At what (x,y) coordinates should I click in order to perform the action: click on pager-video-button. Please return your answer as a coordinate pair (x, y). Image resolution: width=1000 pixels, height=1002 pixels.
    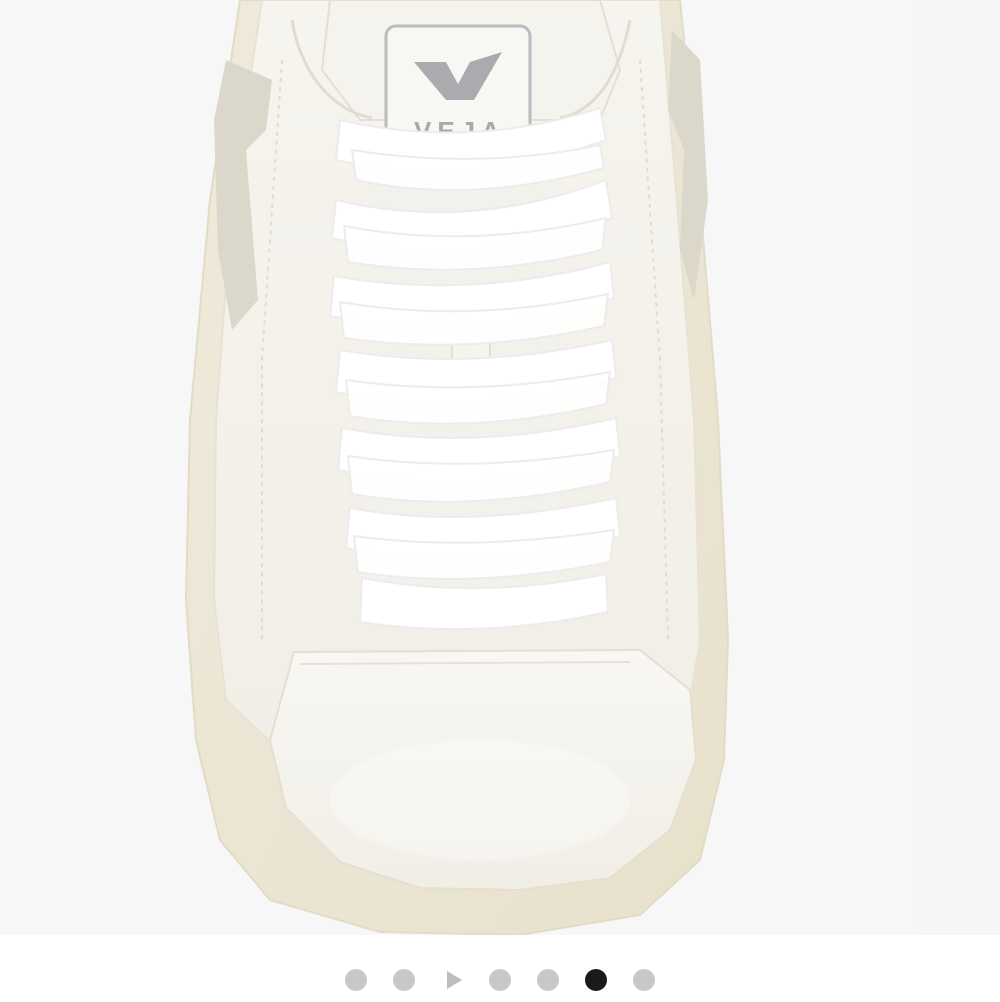
    Looking at the image, I should click on (452, 980).